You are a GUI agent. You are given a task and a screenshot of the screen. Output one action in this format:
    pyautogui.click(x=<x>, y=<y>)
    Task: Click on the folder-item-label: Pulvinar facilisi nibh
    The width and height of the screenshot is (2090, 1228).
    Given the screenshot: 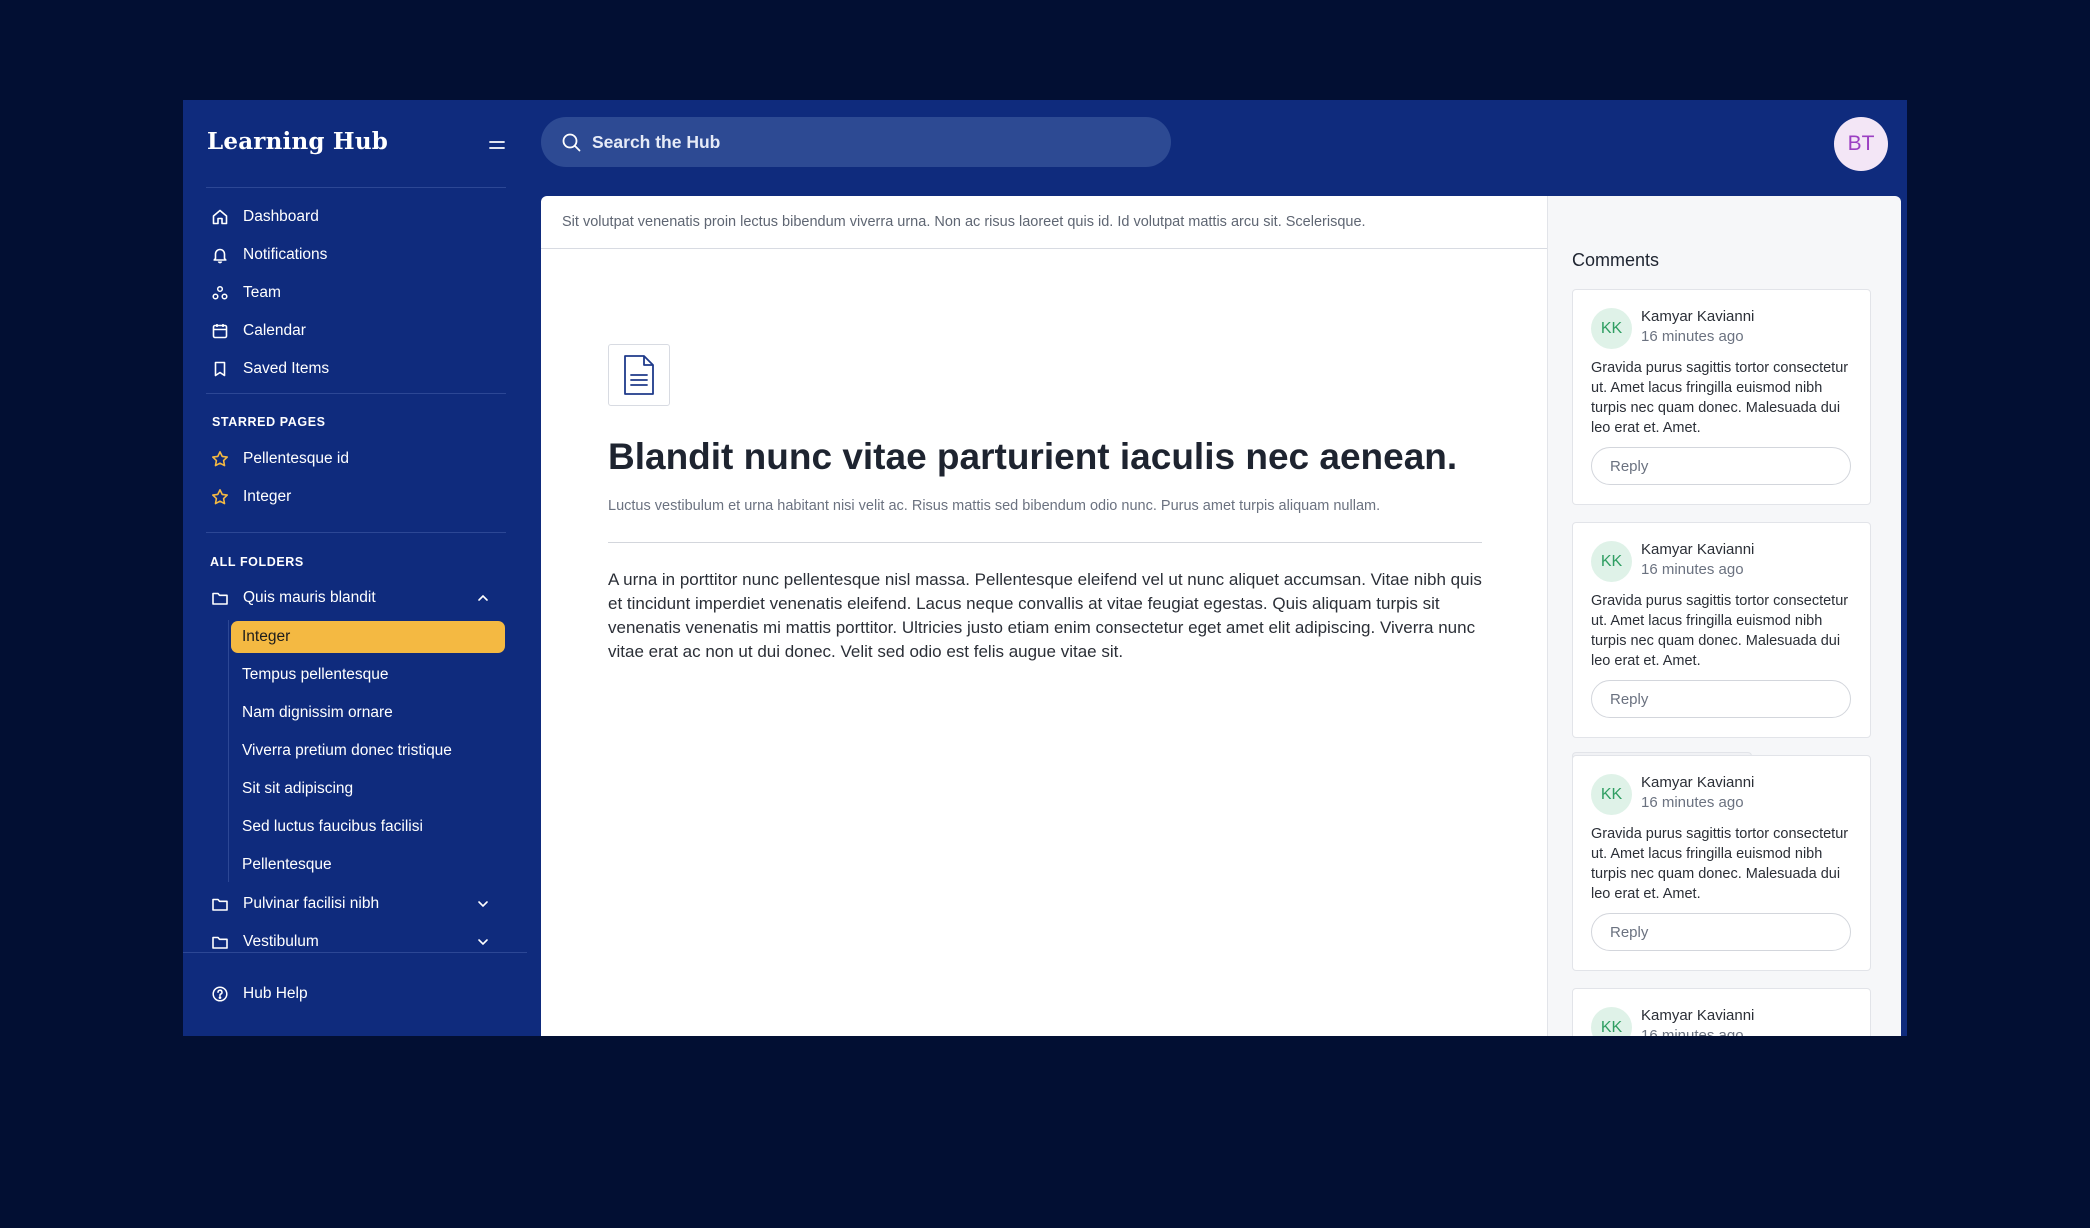 What is the action you would take?
    pyautogui.click(x=311, y=903)
    